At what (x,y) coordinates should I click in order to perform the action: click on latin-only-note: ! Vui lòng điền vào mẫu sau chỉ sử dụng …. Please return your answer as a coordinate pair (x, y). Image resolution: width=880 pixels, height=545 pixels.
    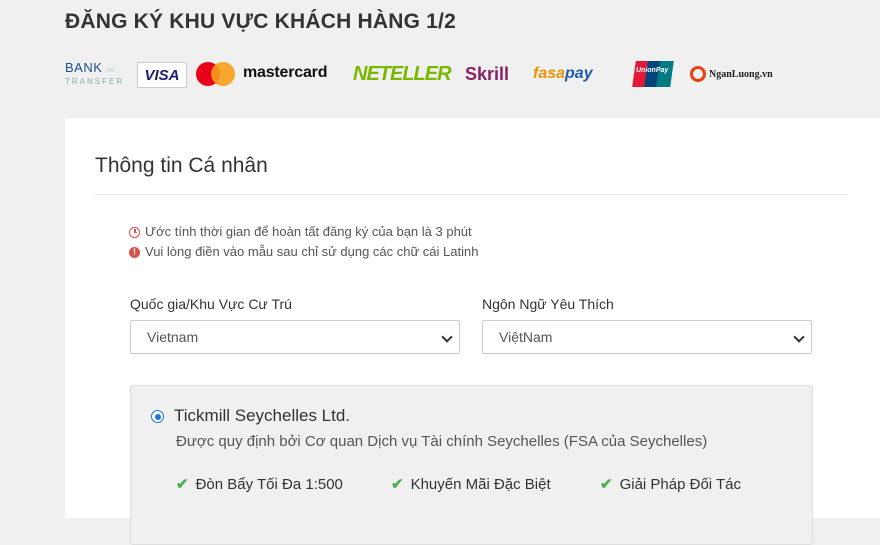
    Looking at the image, I should click on (303, 252).